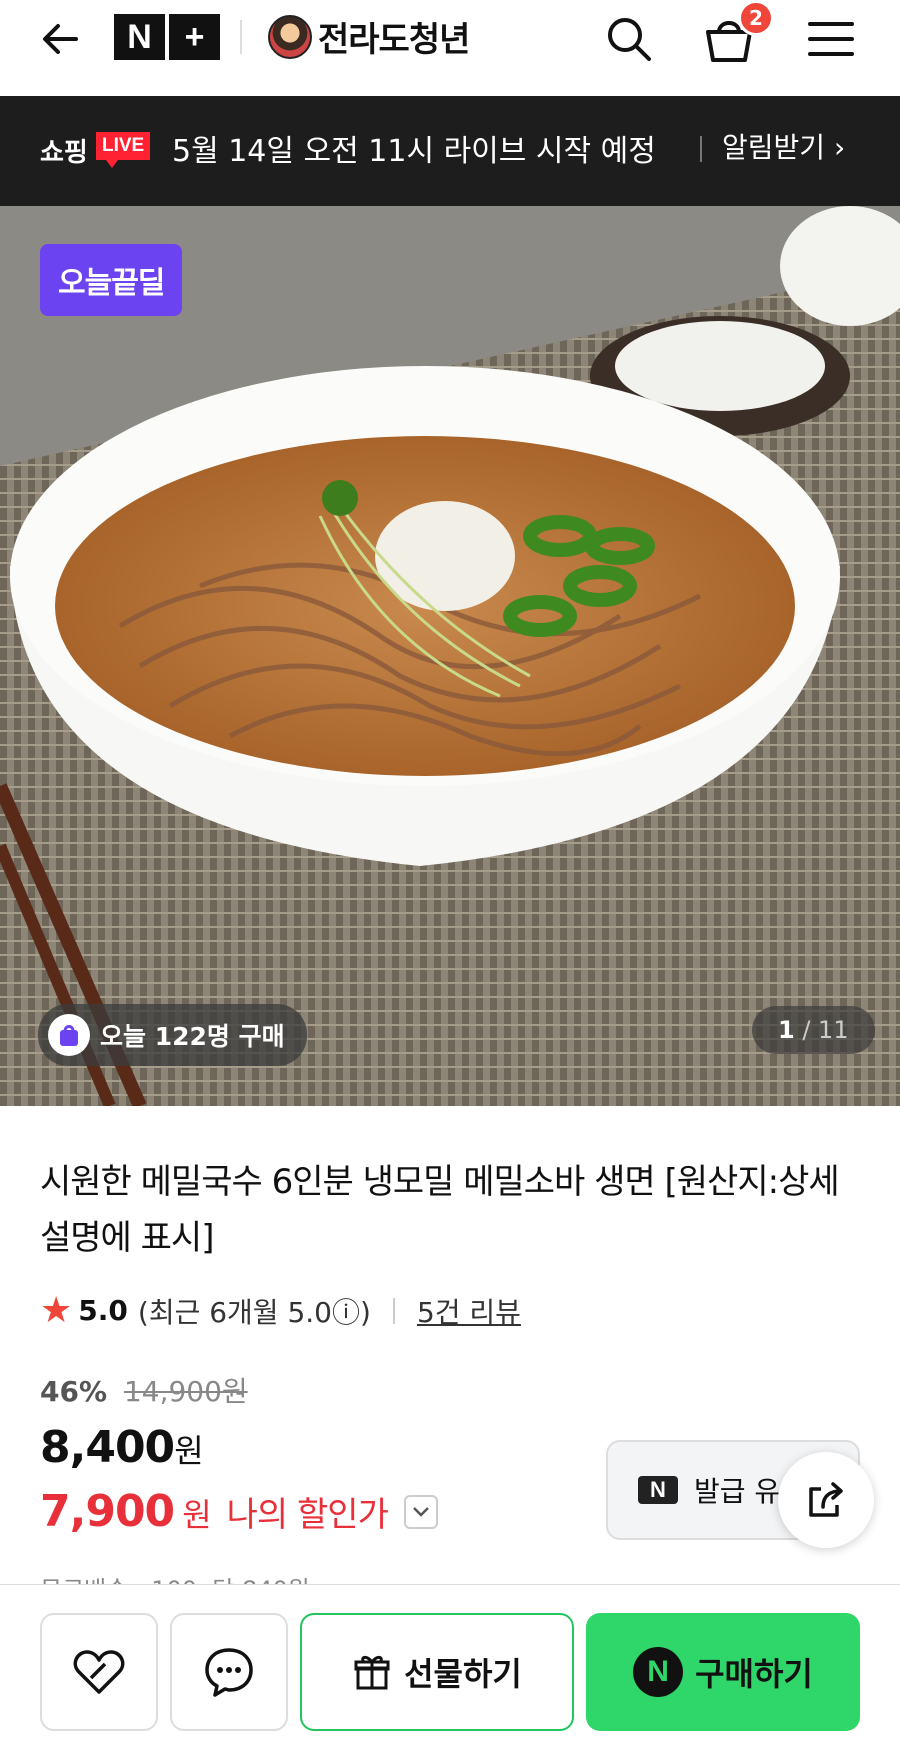 The width and height of the screenshot is (900, 1756). What do you see at coordinates (629, 39) in the screenshot?
I see `search-icon` at bounding box center [629, 39].